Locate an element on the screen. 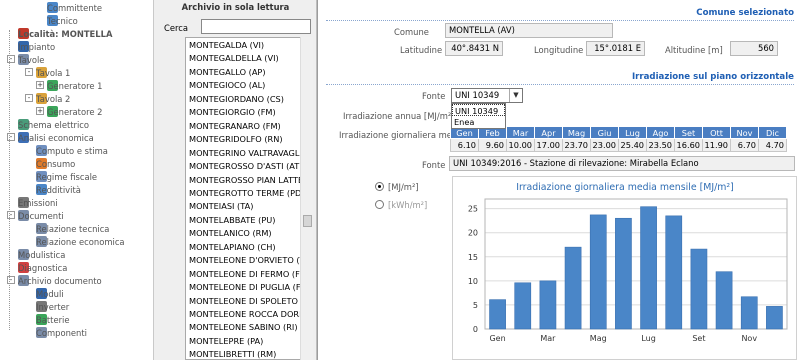 The width and height of the screenshot is (800, 360). month-header: Giu is located at coordinates (604, 132).